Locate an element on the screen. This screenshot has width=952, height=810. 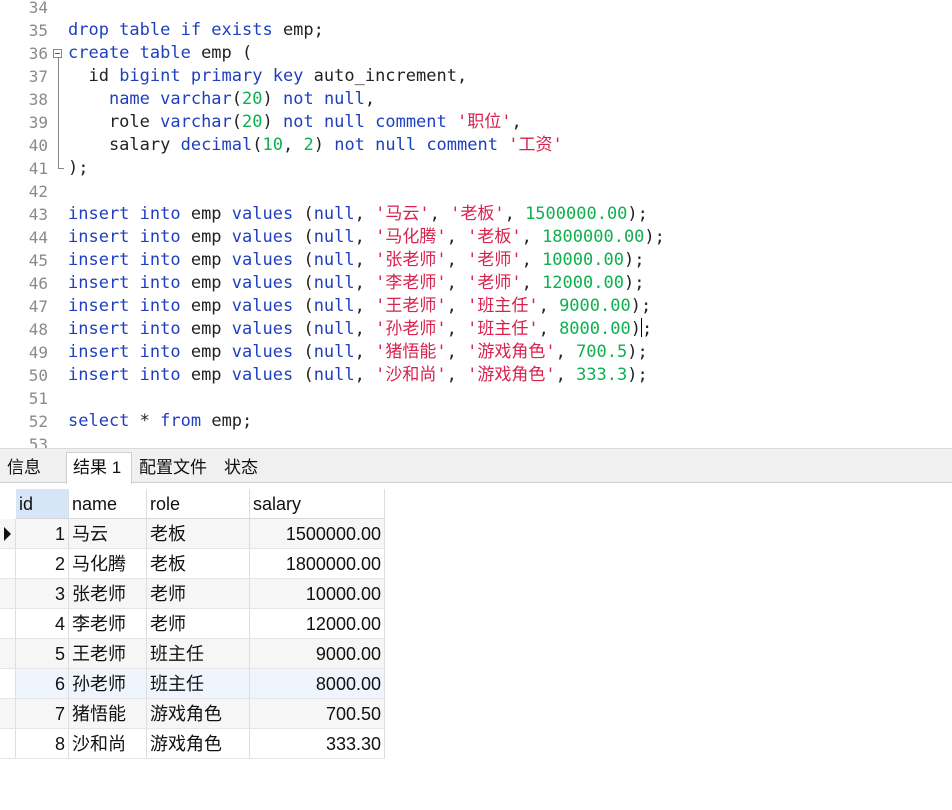
cell-salary: 12000.00 is located at coordinates (317, 624).